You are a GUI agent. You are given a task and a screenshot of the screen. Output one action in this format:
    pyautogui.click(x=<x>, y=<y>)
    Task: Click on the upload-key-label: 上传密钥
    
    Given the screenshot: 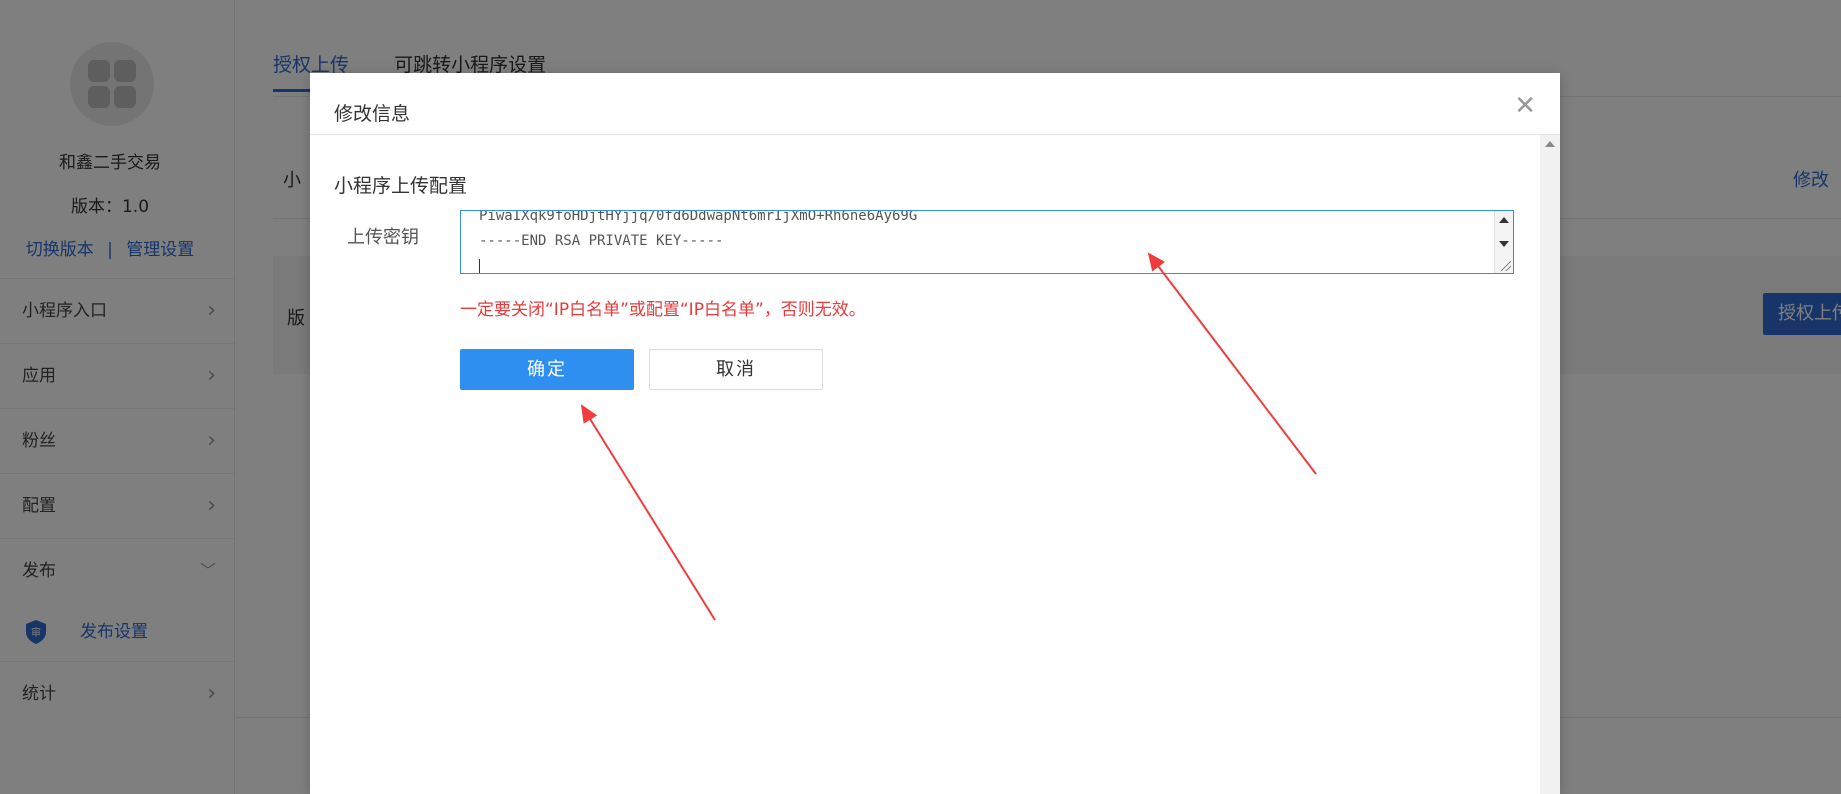 What is the action you would take?
    pyautogui.click(x=383, y=237)
    